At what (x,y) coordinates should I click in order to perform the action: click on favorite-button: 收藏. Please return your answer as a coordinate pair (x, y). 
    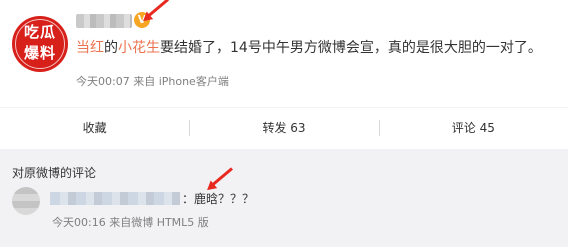
    Looking at the image, I should click on (94, 128).